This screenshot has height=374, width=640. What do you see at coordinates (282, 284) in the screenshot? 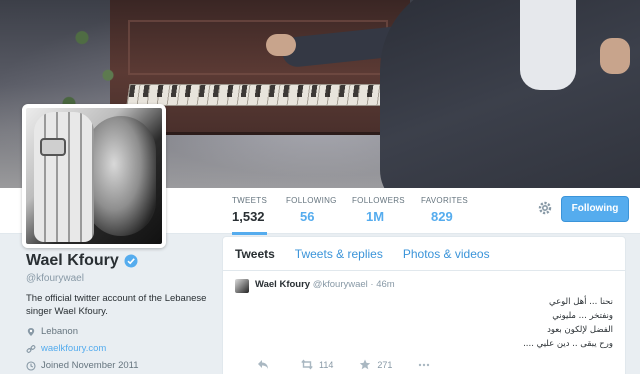
I see `tweet-author-name: Wael Kfoury` at bounding box center [282, 284].